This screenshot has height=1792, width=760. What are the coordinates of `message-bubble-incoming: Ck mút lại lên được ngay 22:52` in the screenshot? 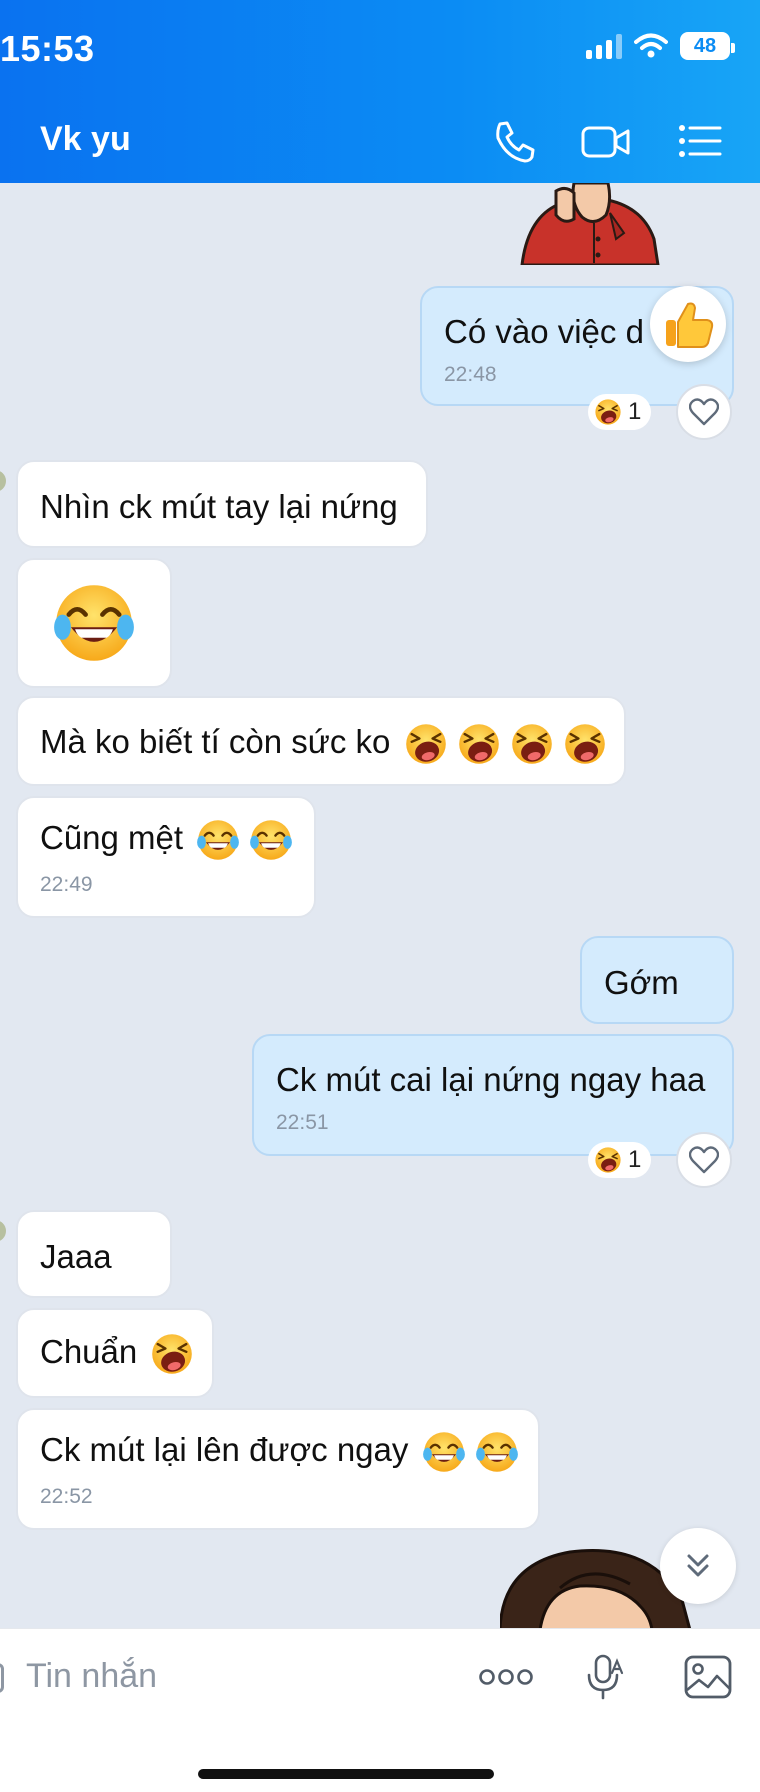 It's located at (278, 1469).